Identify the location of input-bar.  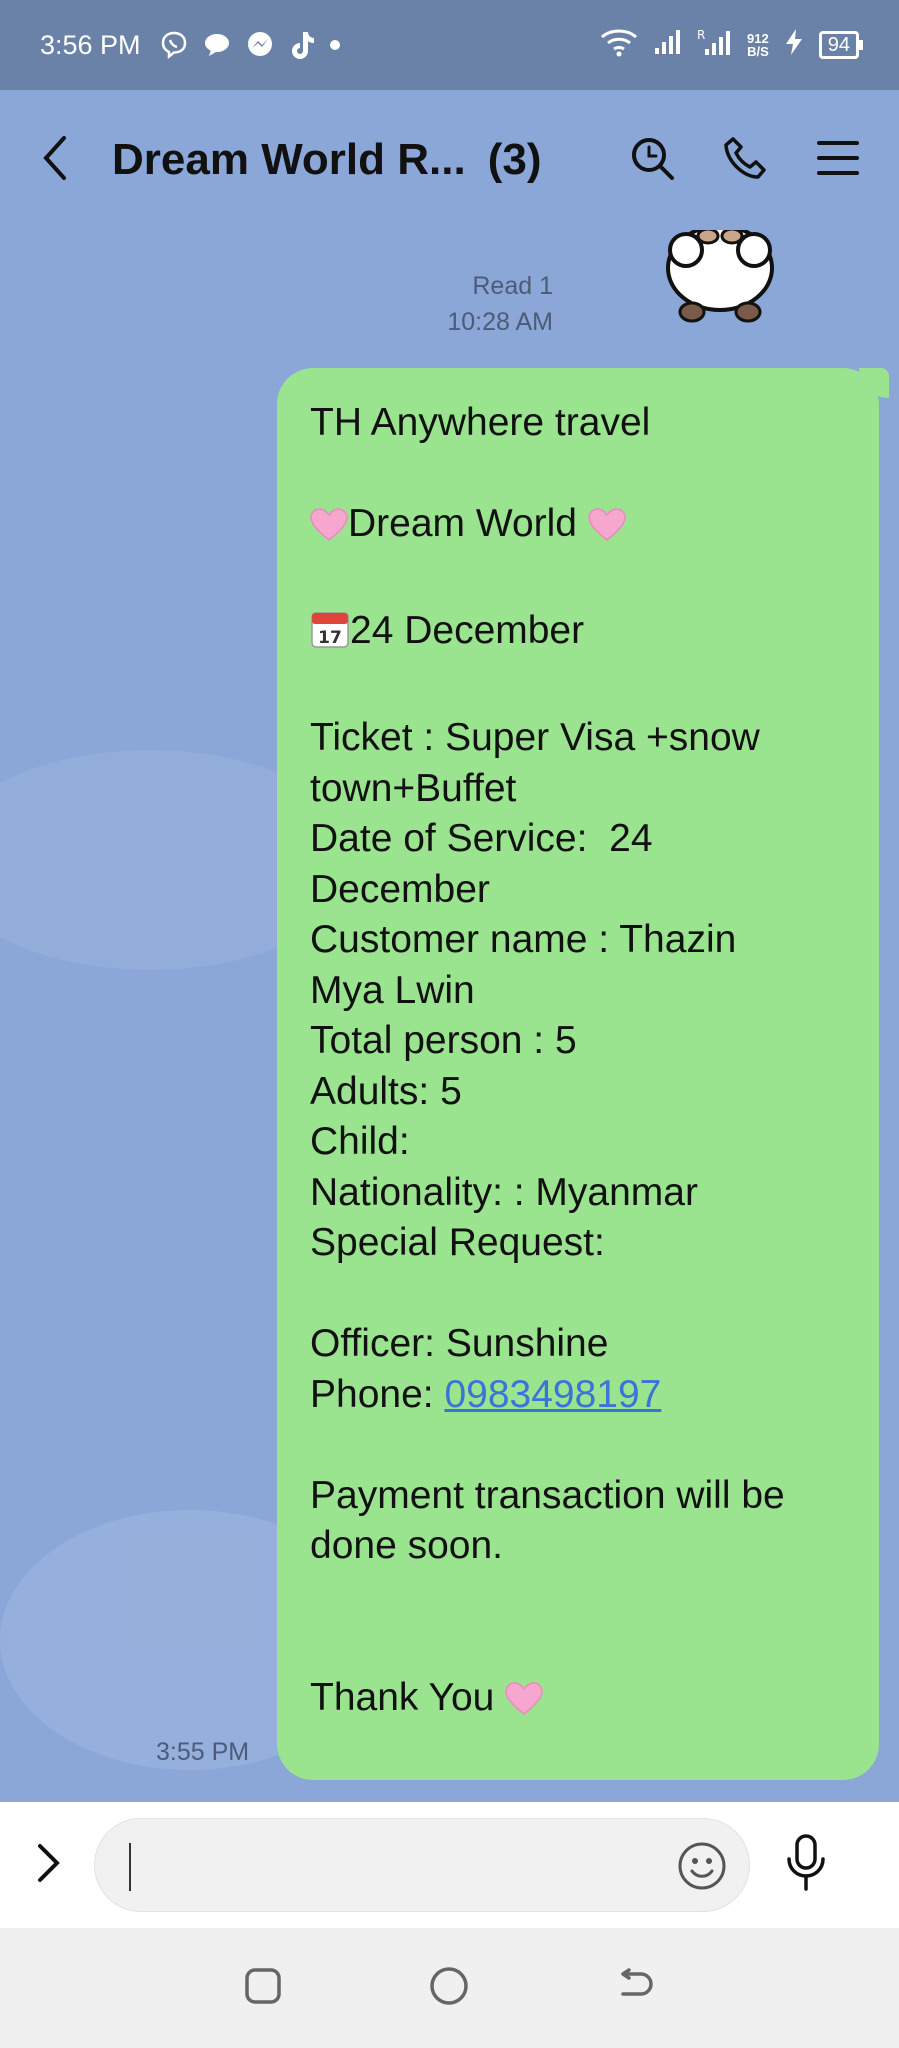
(449, 1865).